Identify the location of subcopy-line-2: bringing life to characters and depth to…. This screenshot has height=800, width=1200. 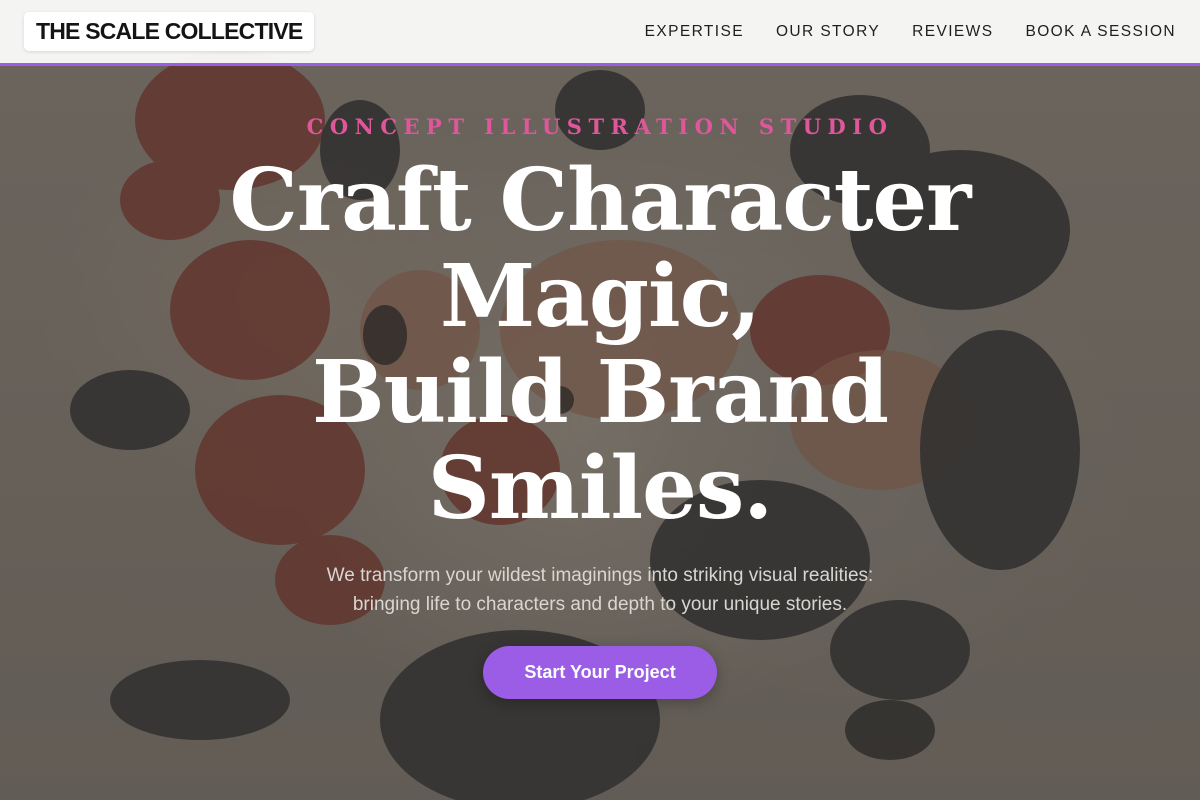
(600, 604).